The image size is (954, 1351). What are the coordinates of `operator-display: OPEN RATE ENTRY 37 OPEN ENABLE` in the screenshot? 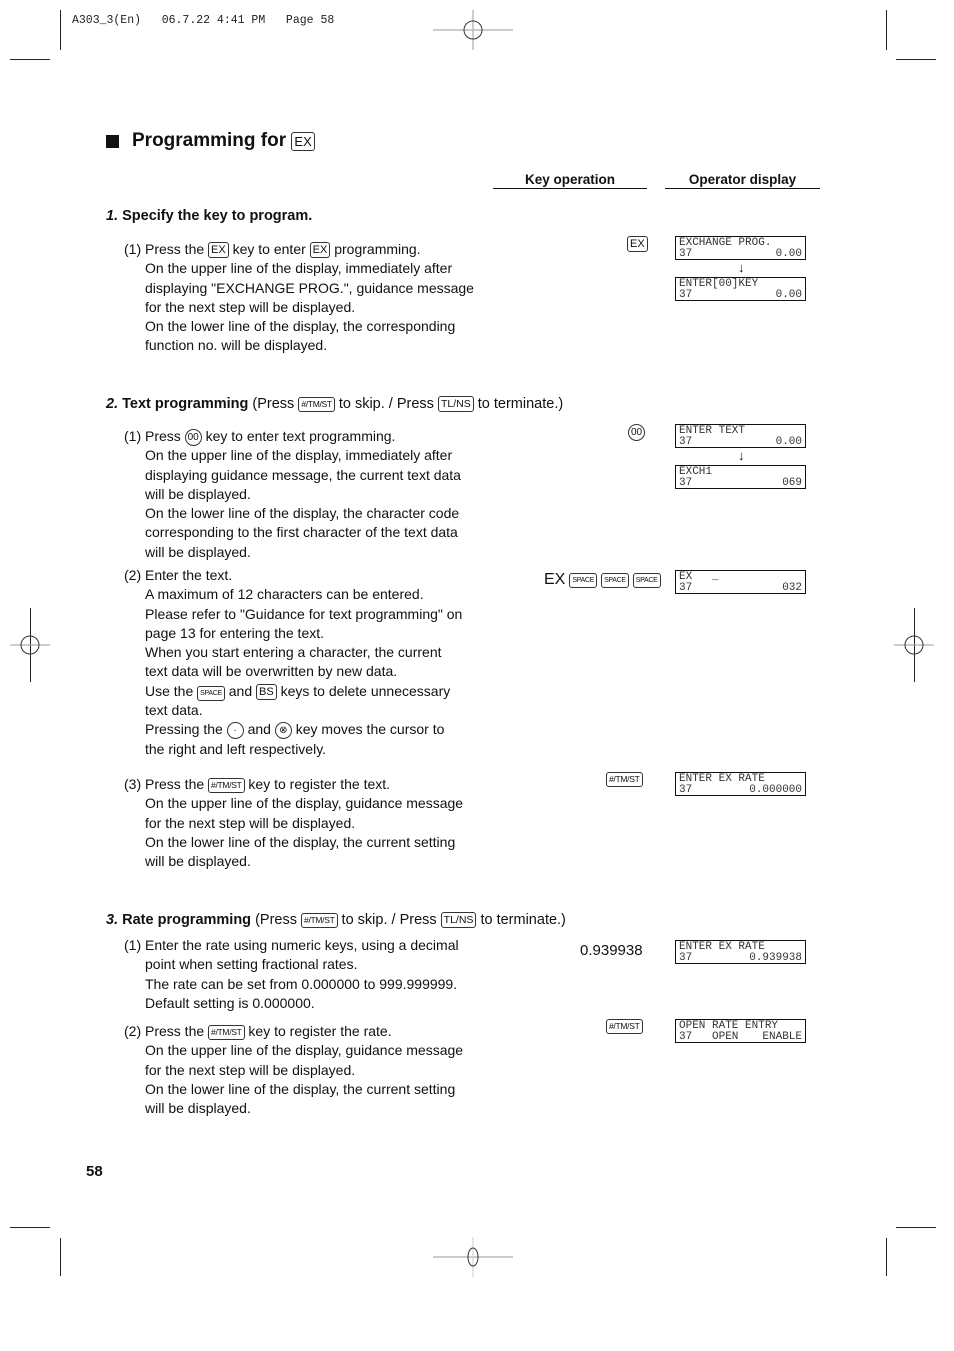 It's located at (740, 1031).